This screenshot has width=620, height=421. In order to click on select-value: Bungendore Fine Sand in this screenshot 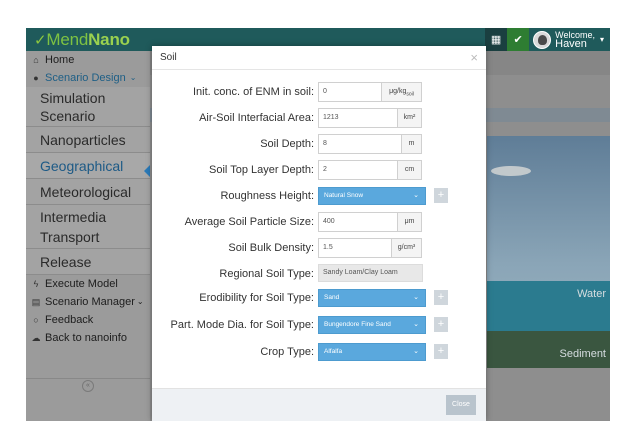, I will do `click(357, 324)`.